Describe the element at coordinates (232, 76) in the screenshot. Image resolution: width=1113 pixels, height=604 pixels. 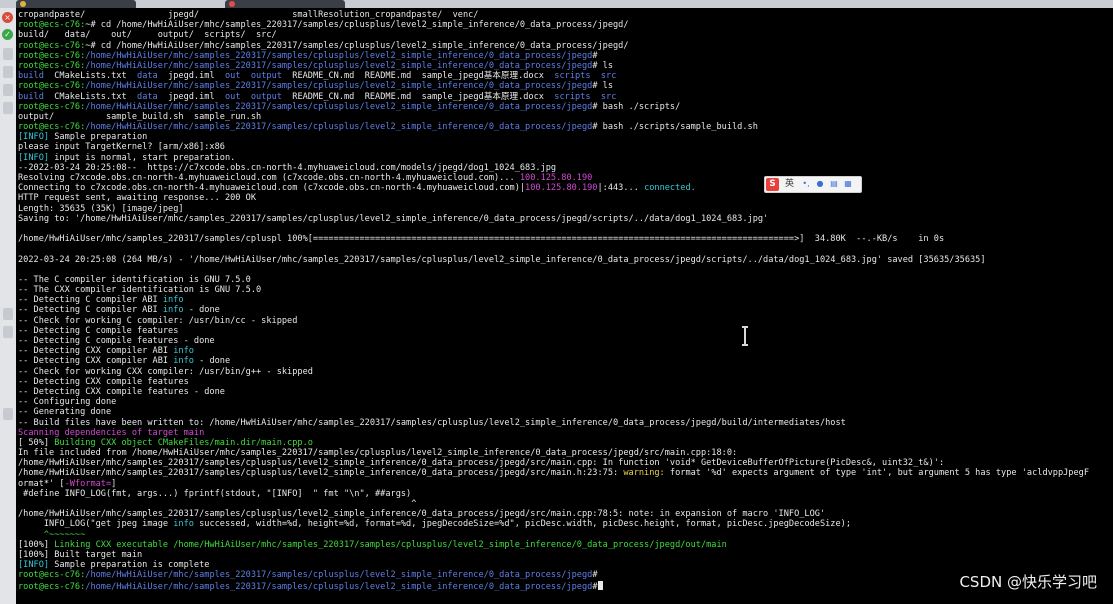
I see `terminal-text: out` at that location.